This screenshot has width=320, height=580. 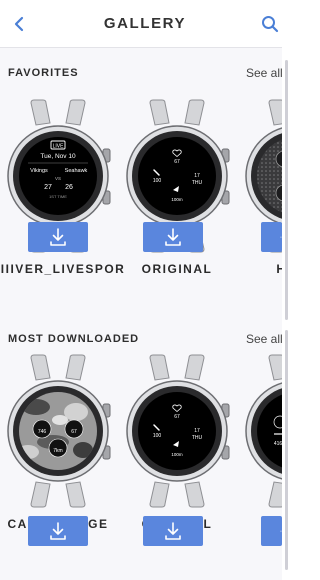 What do you see at coordinates (43, 73) in the screenshot?
I see `favorites-section-title: FAVORITES` at bounding box center [43, 73].